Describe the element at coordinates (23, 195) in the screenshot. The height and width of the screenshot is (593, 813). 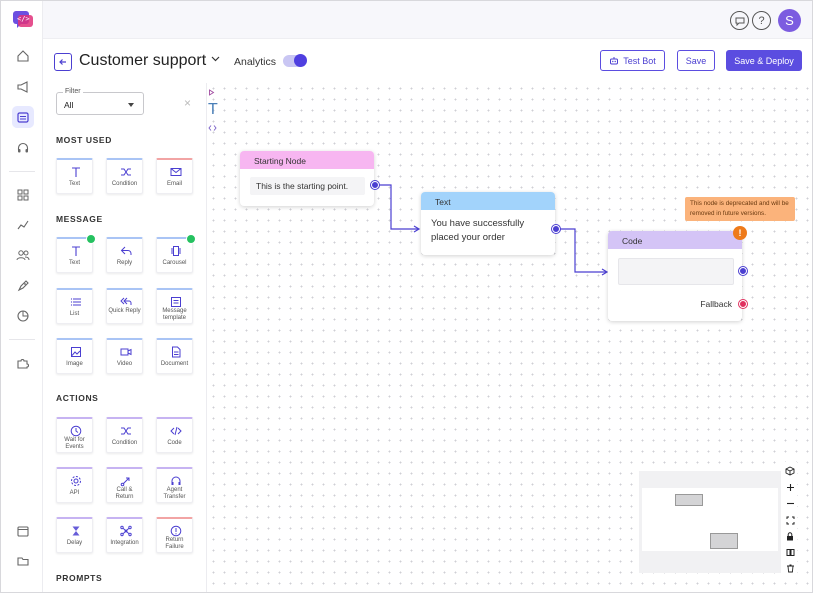
I see `widgets-icon` at that location.